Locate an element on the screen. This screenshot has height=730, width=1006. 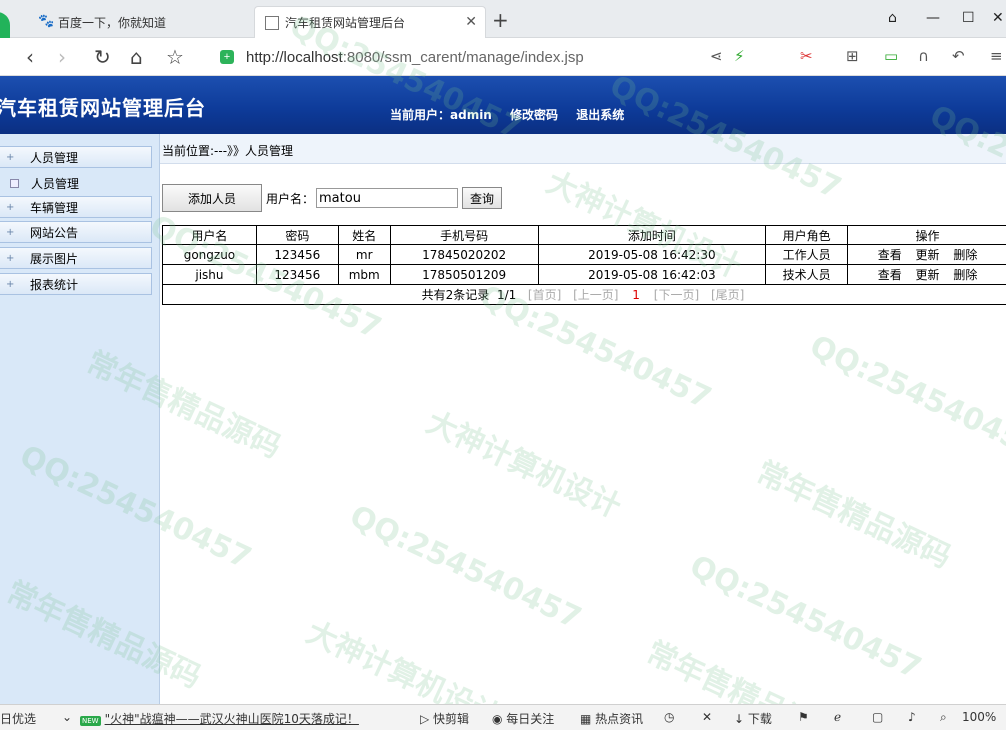
zoom-level: 100% is located at coordinates (979, 717).